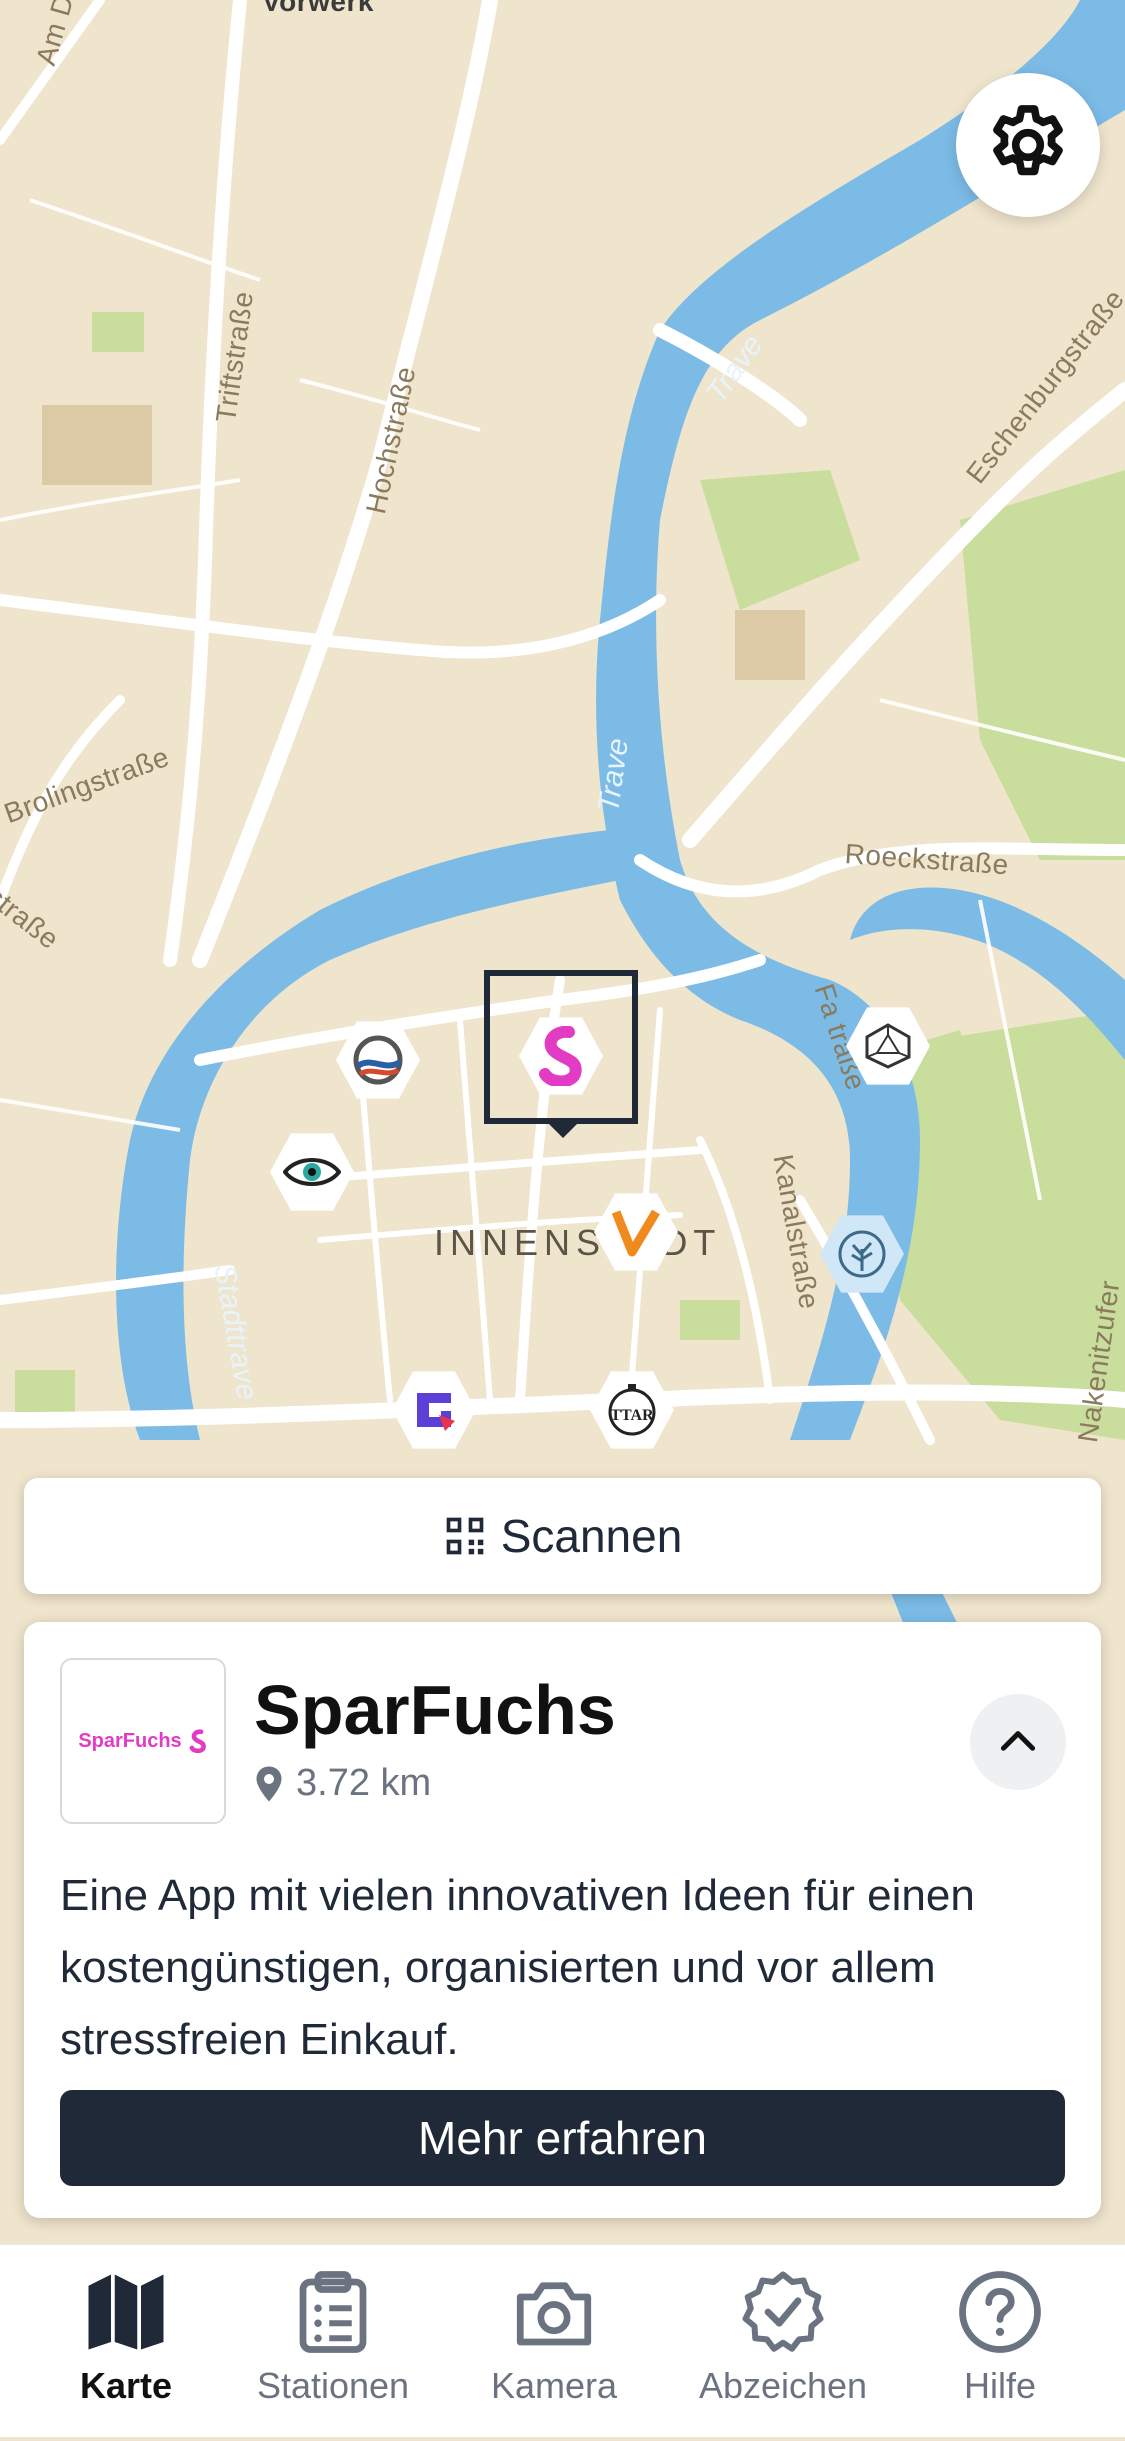 The width and height of the screenshot is (1125, 2441). Describe the element at coordinates (318, 8) in the screenshot. I see `map-label-vorwerk: Vorwerk` at that location.